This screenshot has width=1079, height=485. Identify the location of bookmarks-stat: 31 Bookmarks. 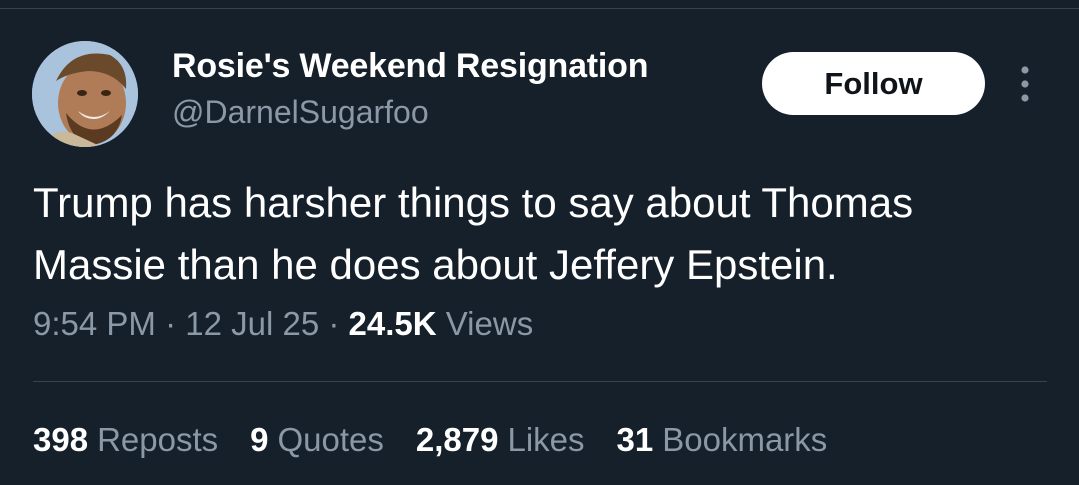
(722, 440).